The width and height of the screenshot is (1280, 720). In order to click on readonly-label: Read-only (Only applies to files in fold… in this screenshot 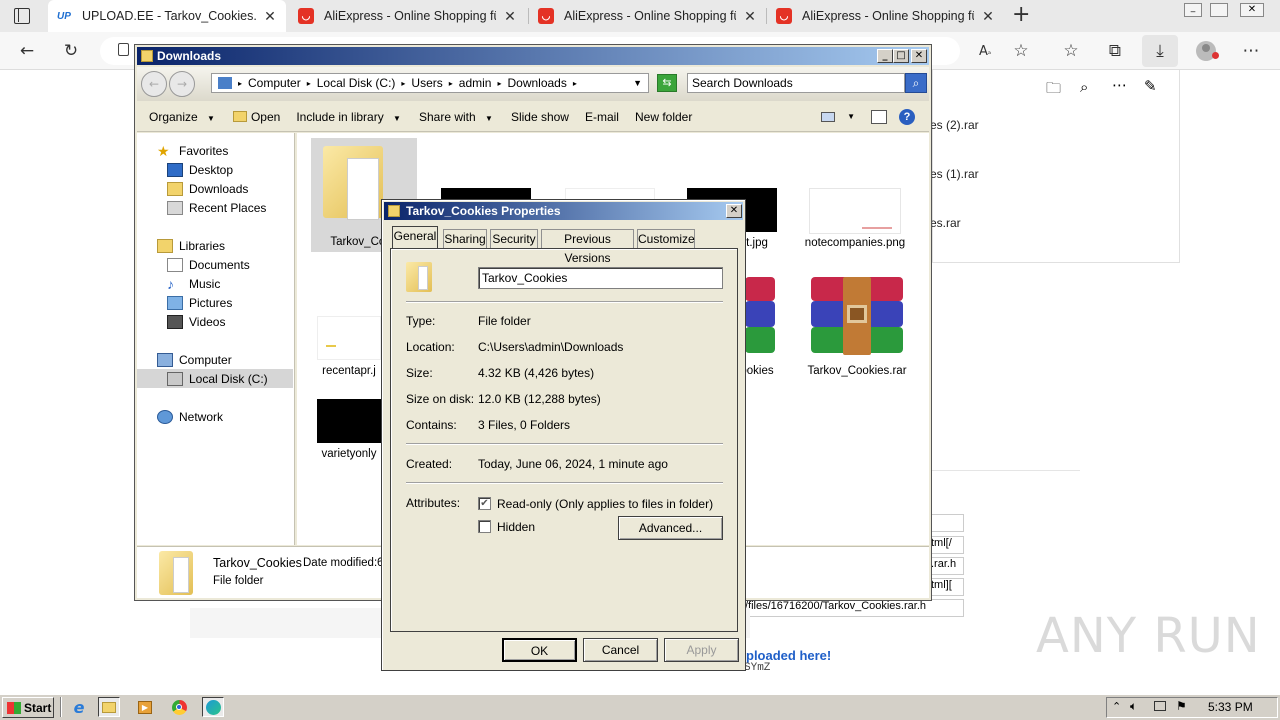, I will do `click(605, 504)`.